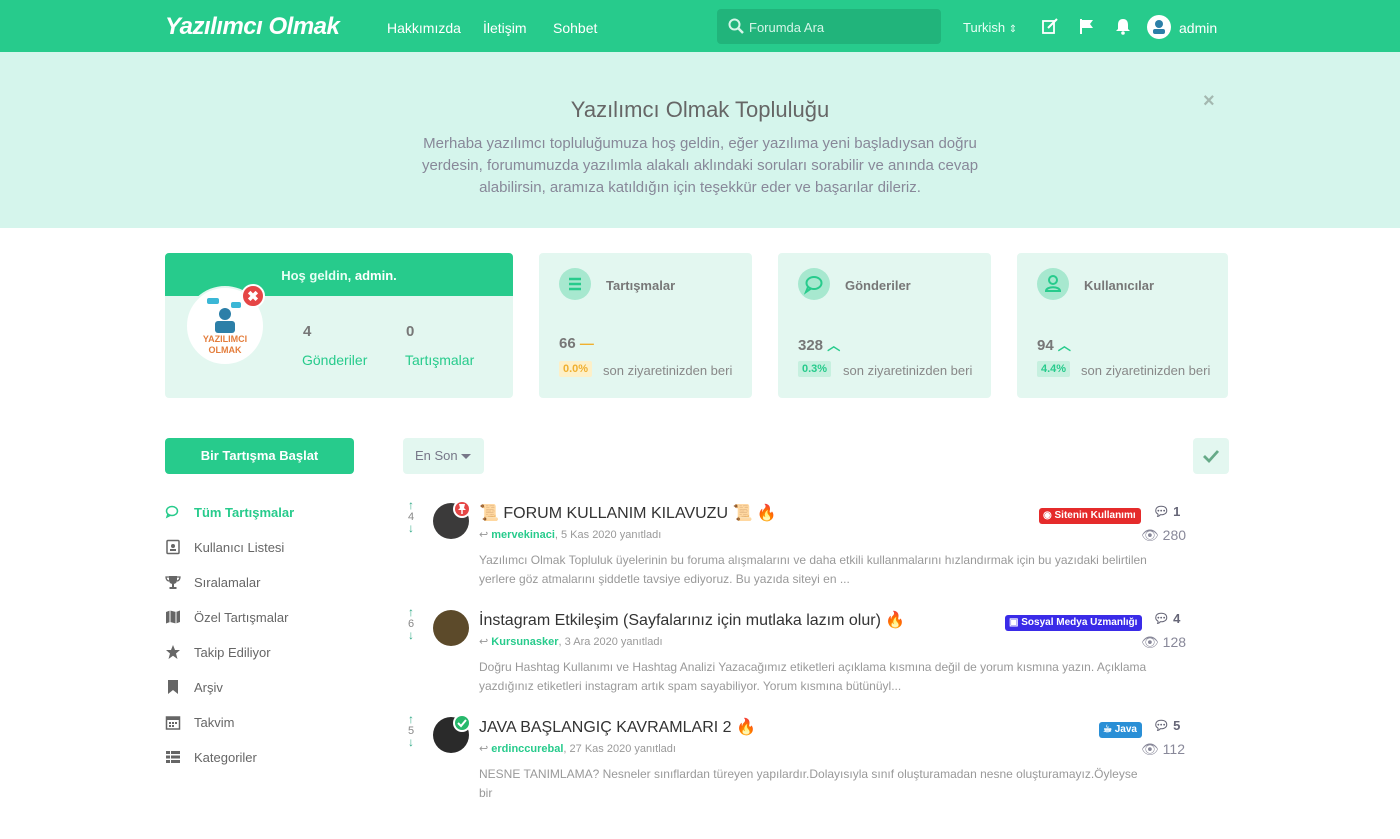 The image size is (1400, 839). Describe the element at coordinates (576, 343) in the screenshot. I see `stat-value: 66 —` at that location.